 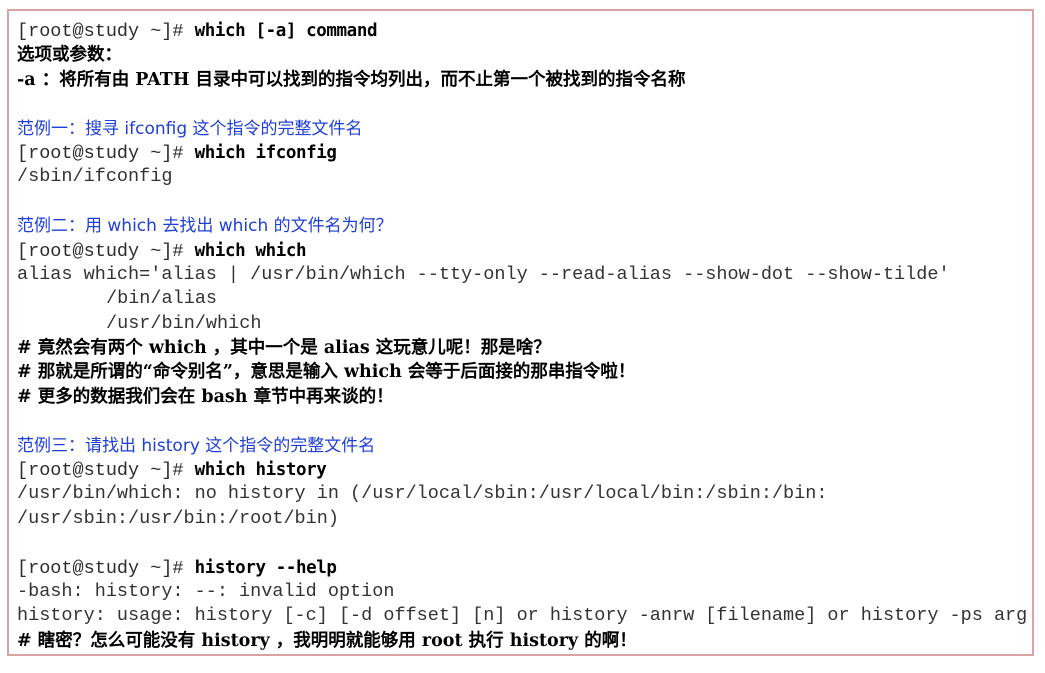 What do you see at coordinates (524, 31) in the screenshot?
I see `command-line: [root@study ~]# which [-a] command` at bounding box center [524, 31].